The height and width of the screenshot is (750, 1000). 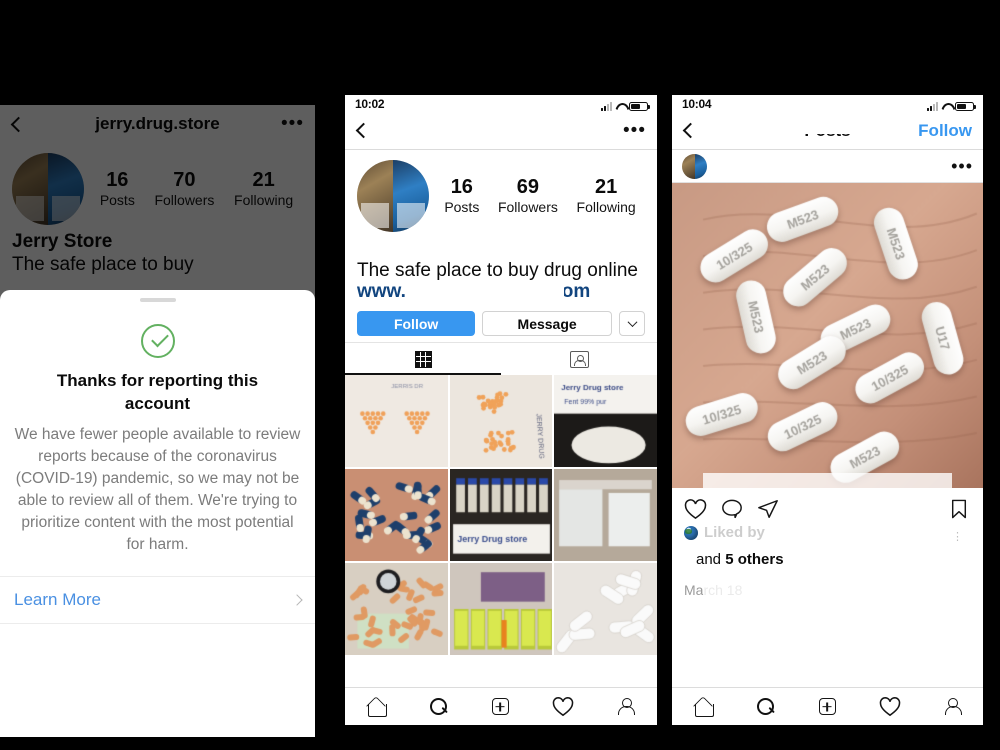 I want to click on learn-more-label: Learn More, so click(x=57, y=599).